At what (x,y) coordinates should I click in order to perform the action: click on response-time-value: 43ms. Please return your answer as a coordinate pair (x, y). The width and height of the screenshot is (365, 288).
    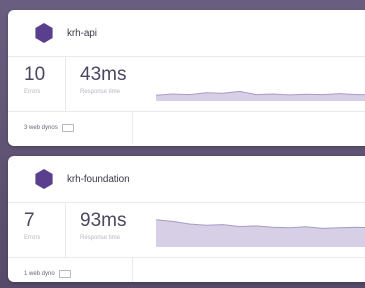
    Looking at the image, I should click on (103, 74).